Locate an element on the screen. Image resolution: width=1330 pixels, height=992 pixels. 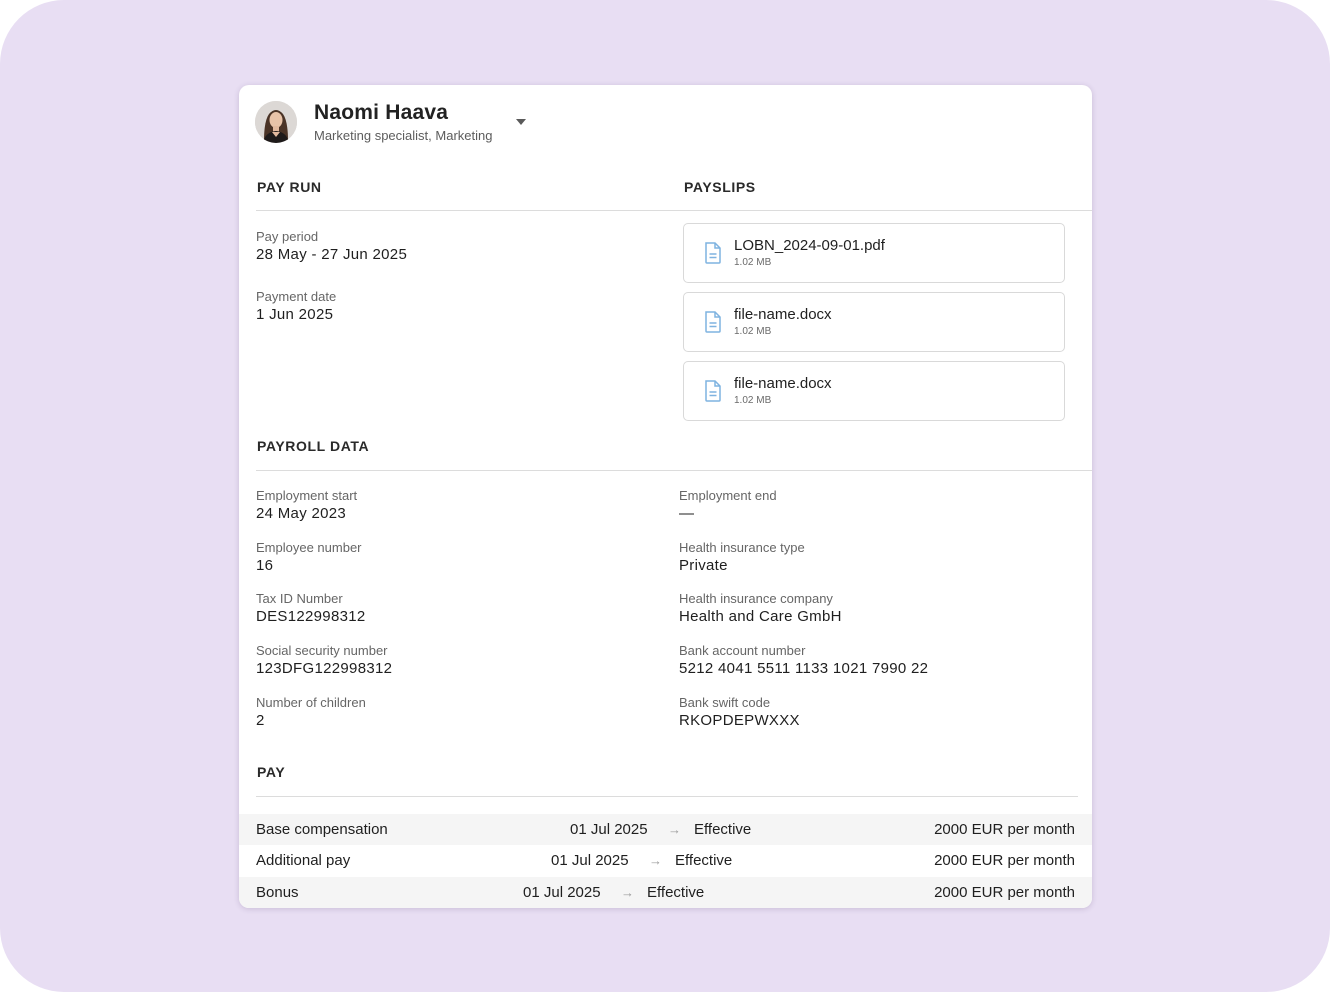
tax-id-label: Tax ID Number is located at coordinates (299, 598).